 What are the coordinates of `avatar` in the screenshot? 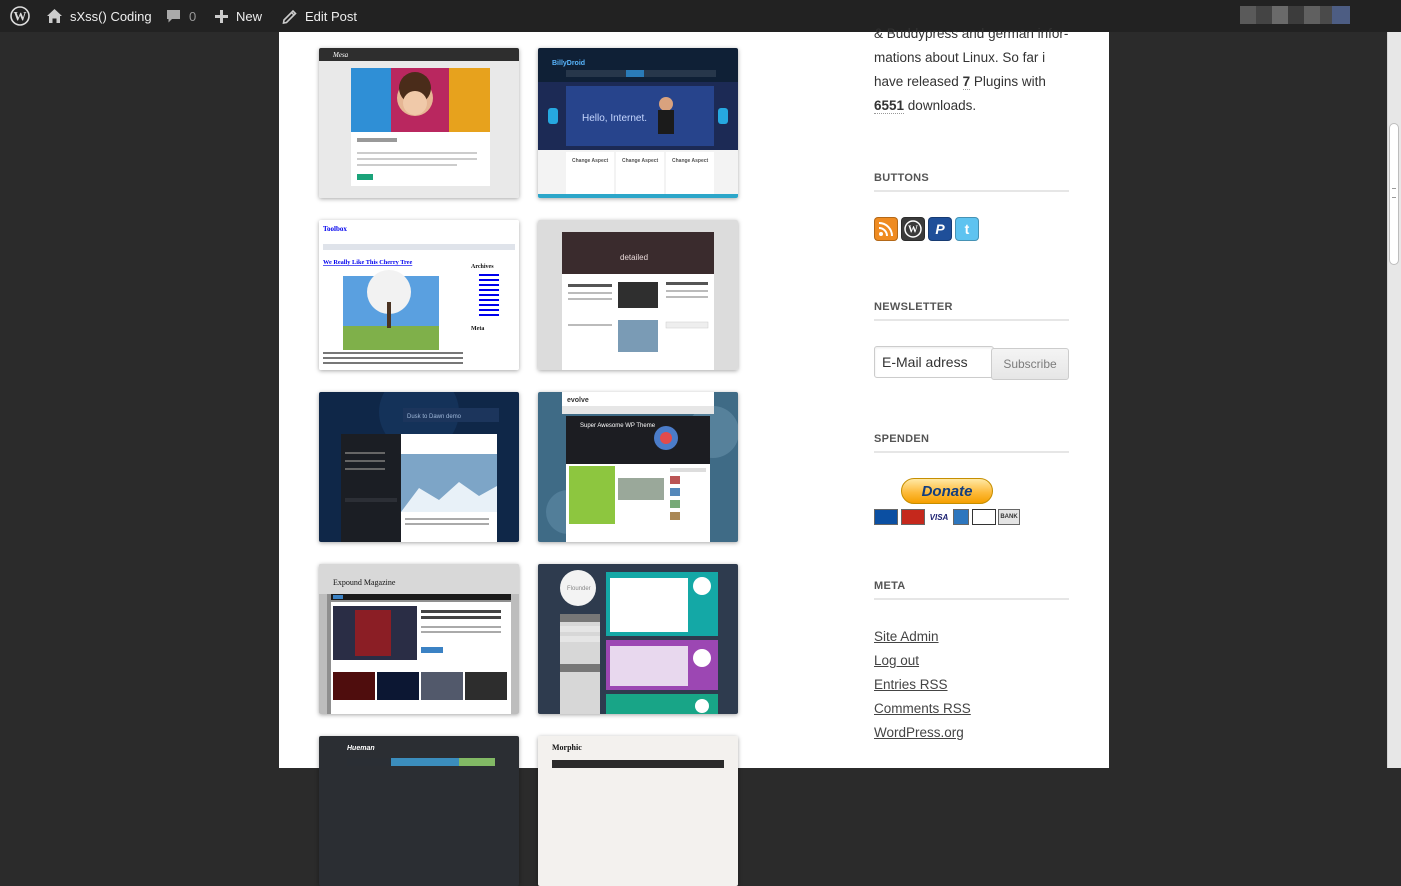 It's located at (1341, 15).